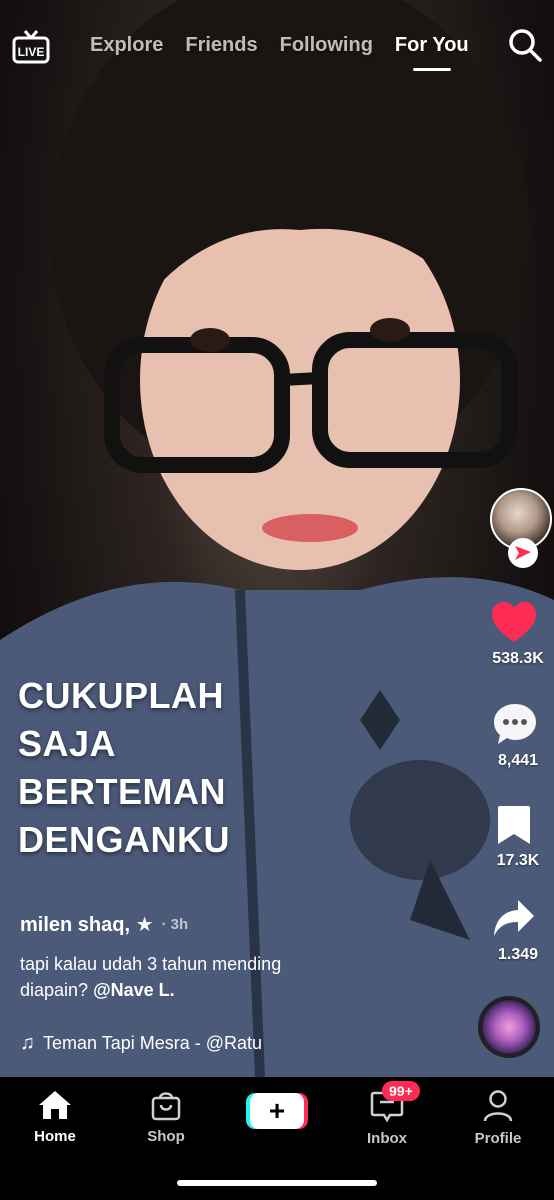 The width and height of the screenshot is (554, 1200). Describe the element at coordinates (518, 760) in the screenshot. I see `comment-count: 8,441` at that location.